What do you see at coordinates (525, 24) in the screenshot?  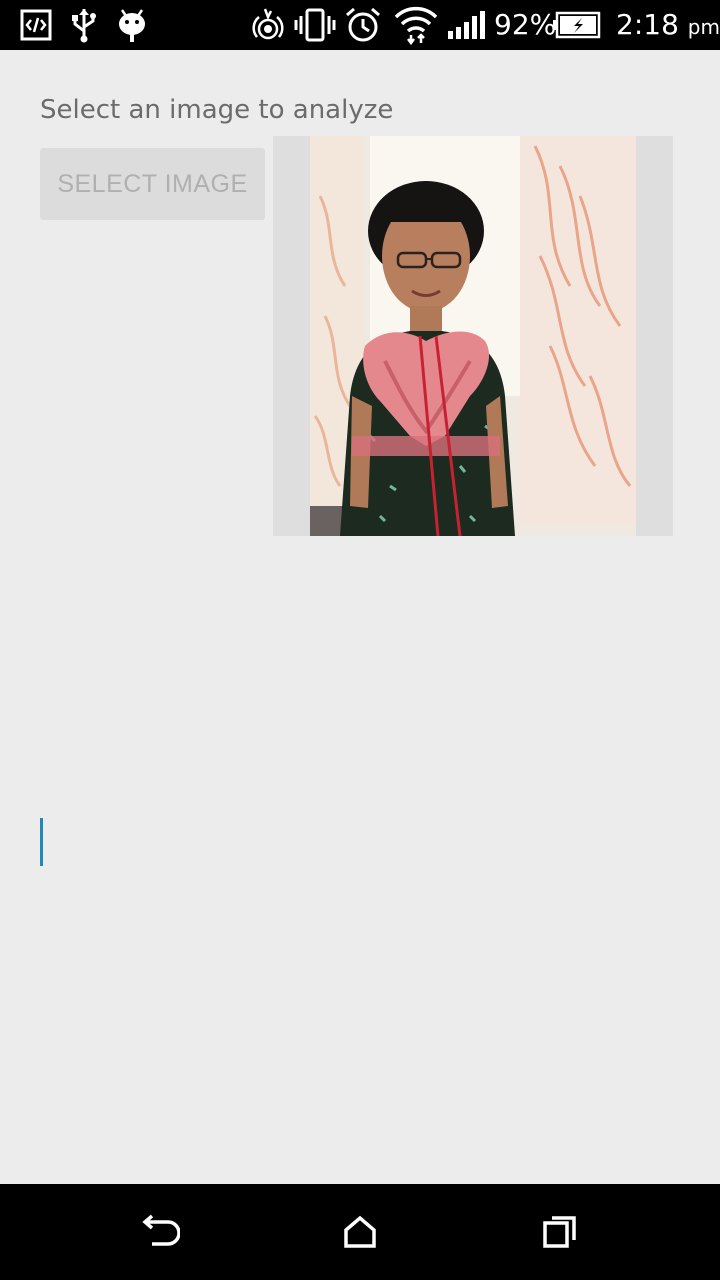 I see `battery-percent: 92%` at bounding box center [525, 24].